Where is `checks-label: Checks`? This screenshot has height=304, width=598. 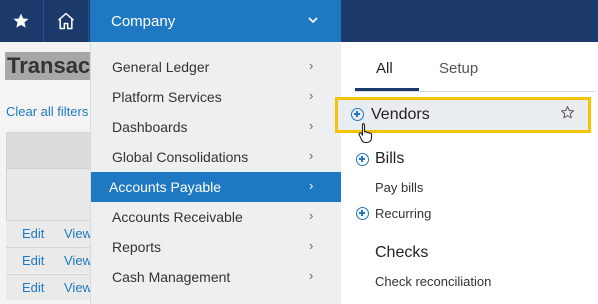 checks-label: Checks is located at coordinates (402, 252).